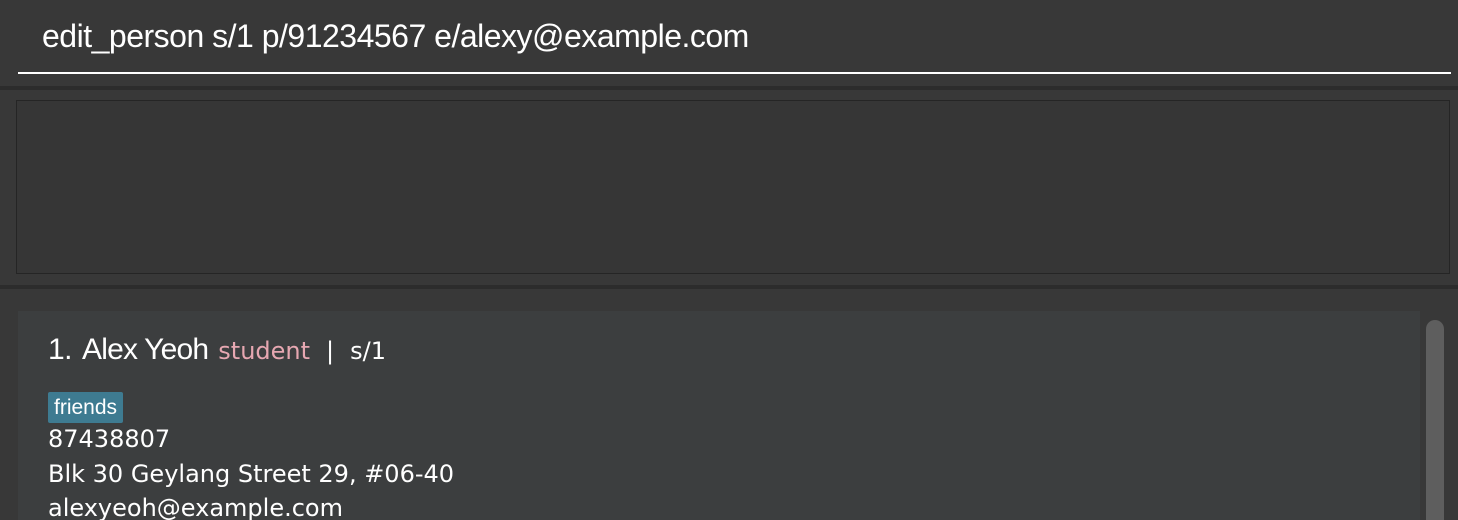 The width and height of the screenshot is (1458, 520). I want to click on person-id: s/1, so click(368, 351).